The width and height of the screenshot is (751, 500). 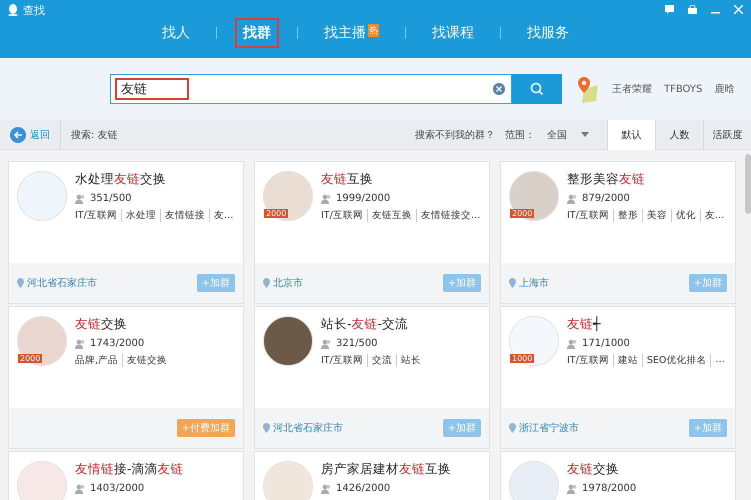 What do you see at coordinates (357, 343) in the screenshot?
I see `member-count: 321/500` at bounding box center [357, 343].